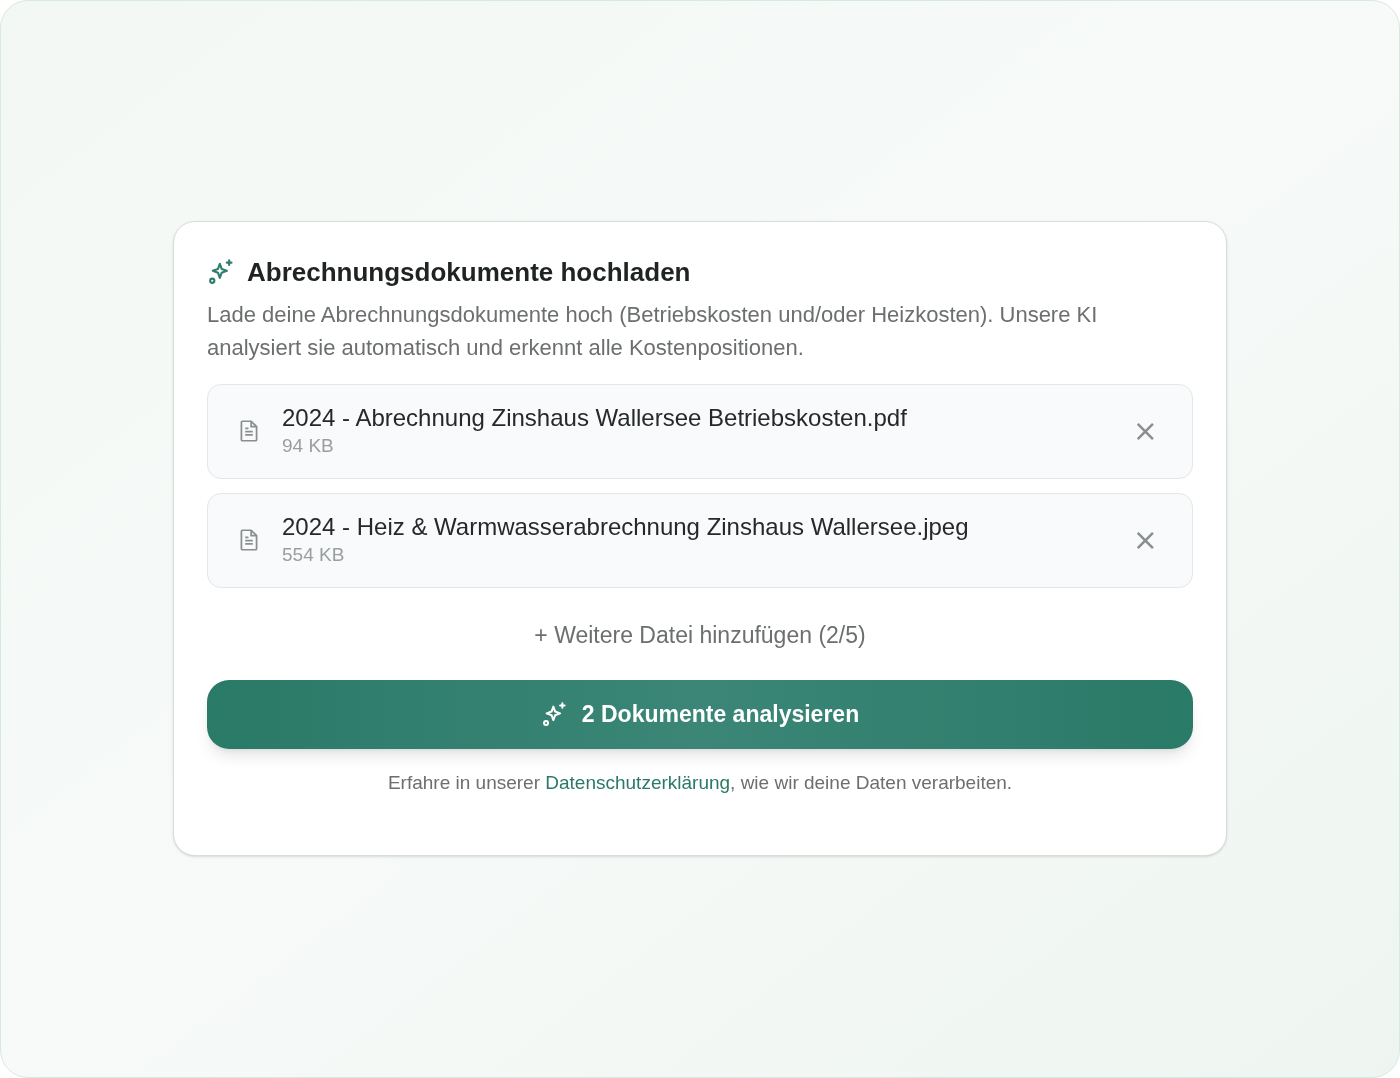 This screenshot has width=1400, height=1078. Describe the element at coordinates (314, 555) in the screenshot. I see `file-size: 554 KB` at that location.